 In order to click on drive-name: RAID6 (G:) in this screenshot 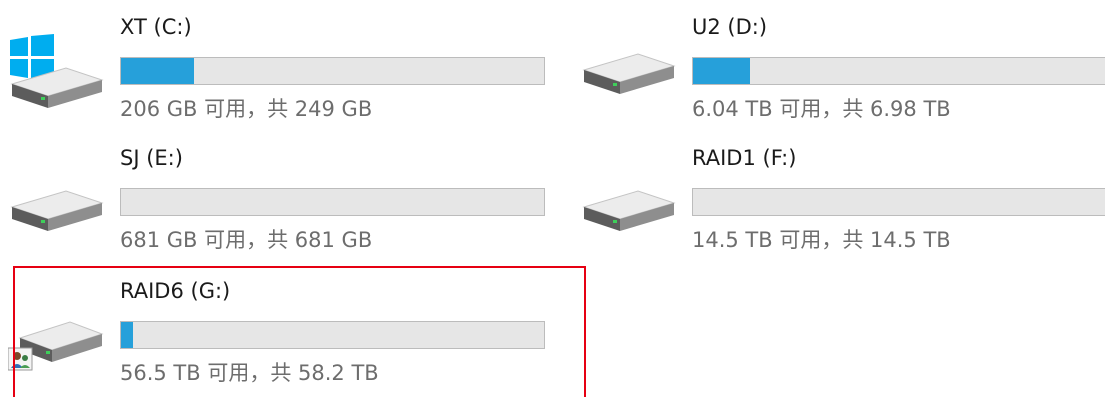, I will do `click(175, 291)`.